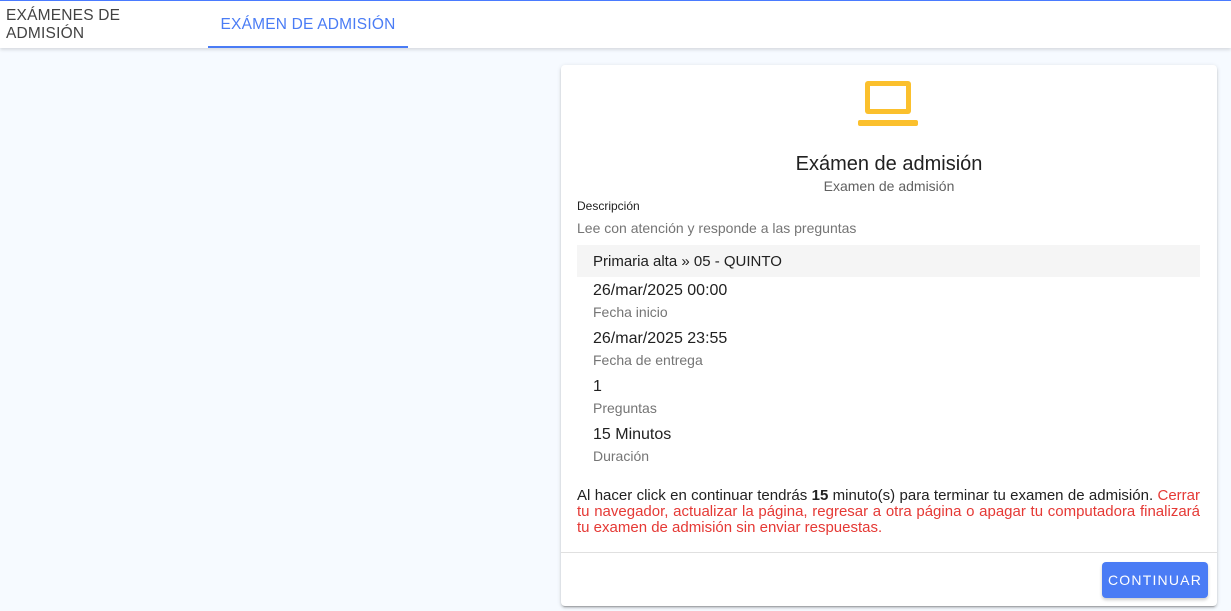 The image size is (1231, 611). I want to click on start-date-label: Fecha inicio, so click(630, 312).